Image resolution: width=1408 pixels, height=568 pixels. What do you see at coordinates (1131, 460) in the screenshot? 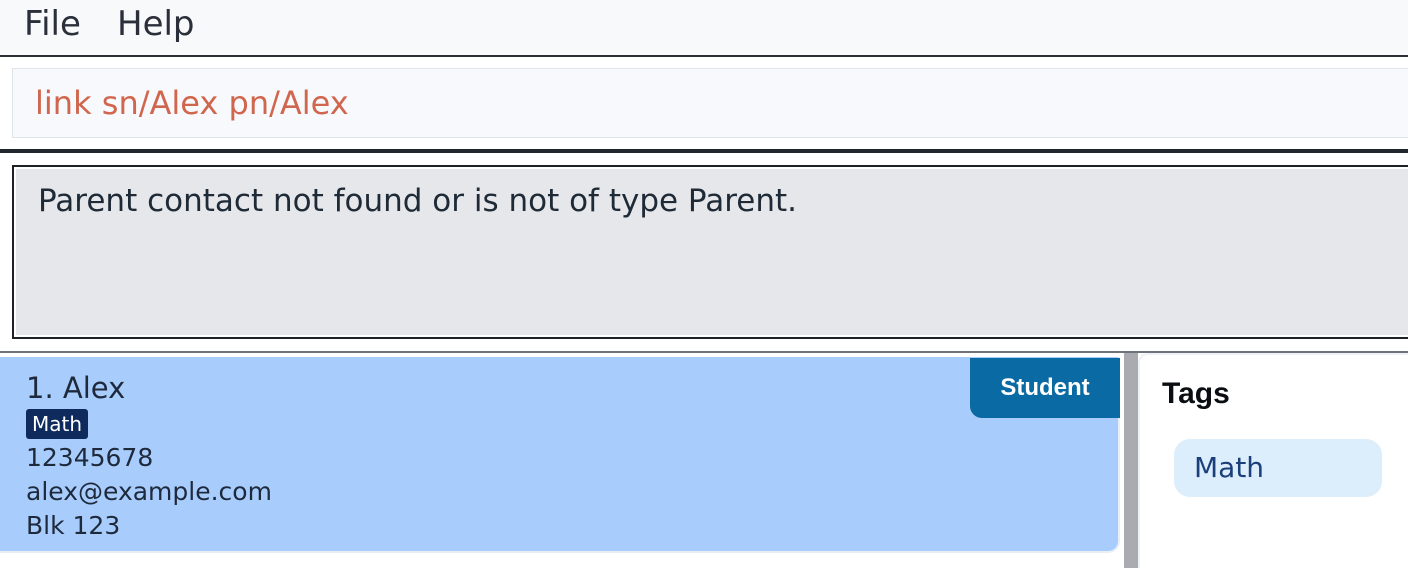
I see `list-scrollbar` at bounding box center [1131, 460].